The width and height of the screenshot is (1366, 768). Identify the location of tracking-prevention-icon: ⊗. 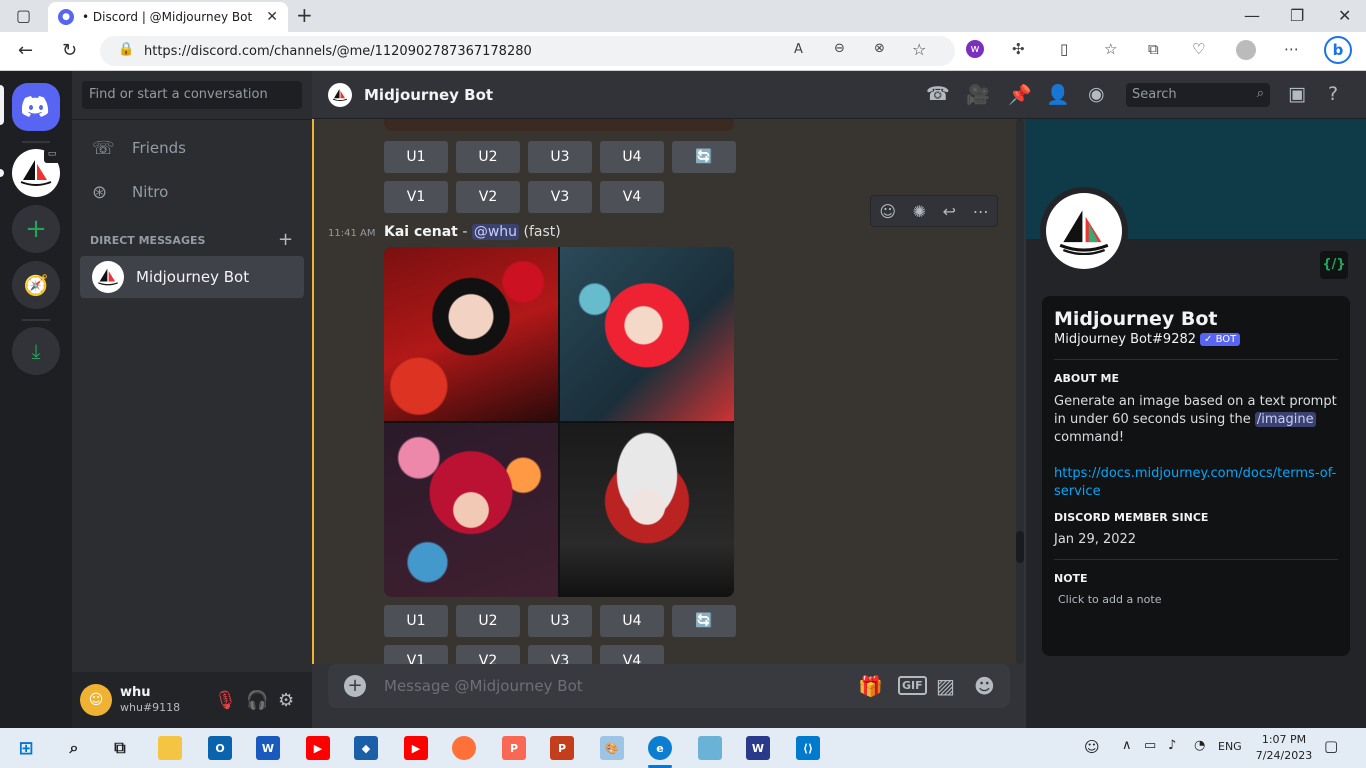
(879, 48).